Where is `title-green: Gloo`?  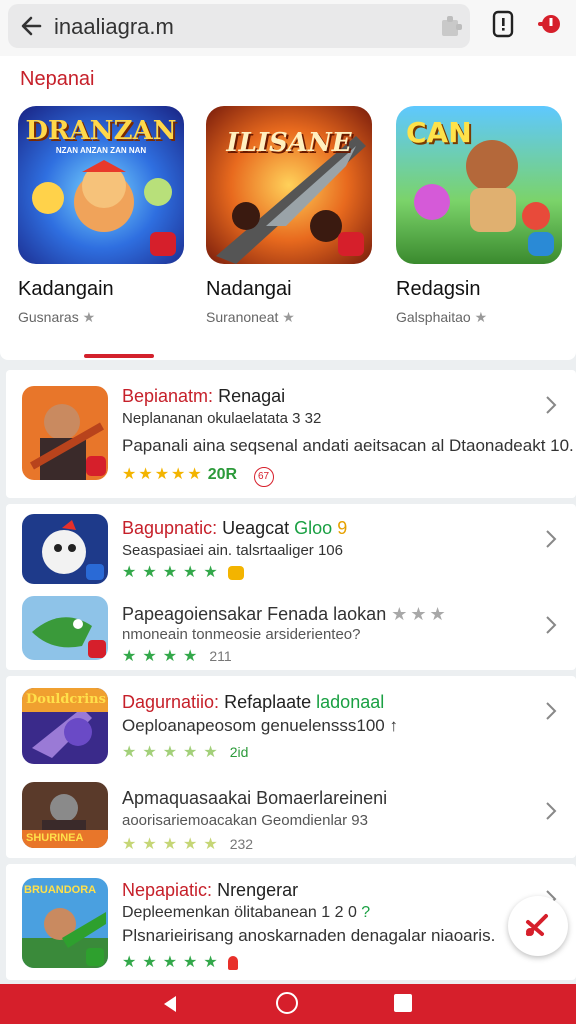
title-green: Gloo is located at coordinates (313, 528).